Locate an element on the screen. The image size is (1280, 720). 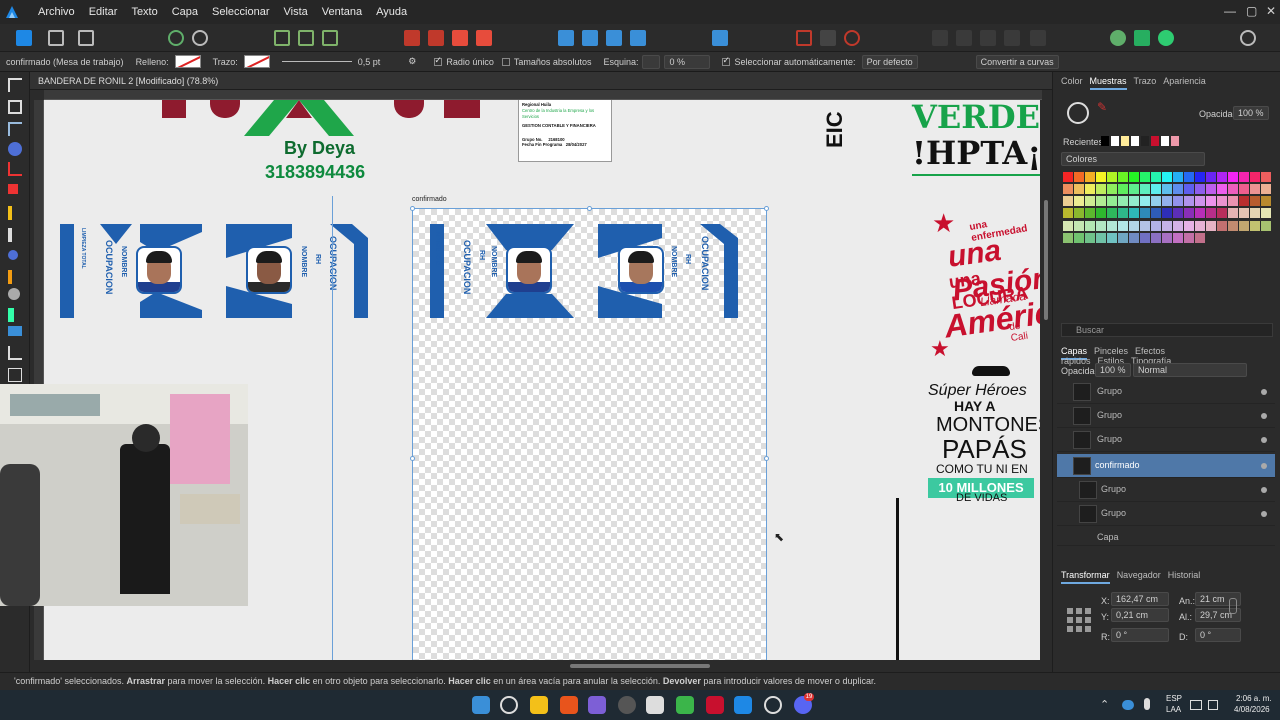
menu-archivo: Archivo is located at coordinates (56, 12).